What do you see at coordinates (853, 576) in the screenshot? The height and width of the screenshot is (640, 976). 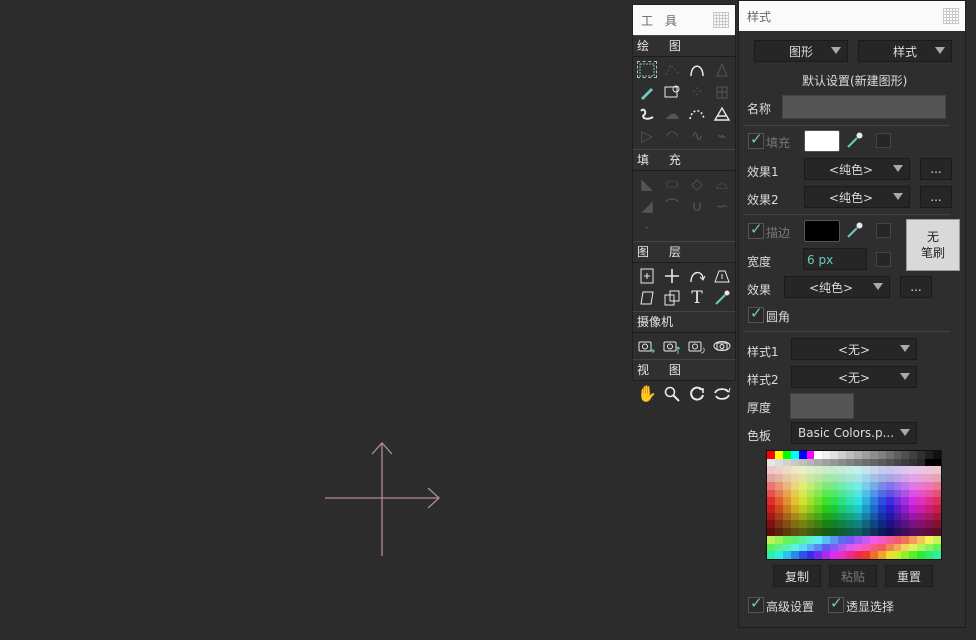 I see `paste-button: 粘贴` at bounding box center [853, 576].